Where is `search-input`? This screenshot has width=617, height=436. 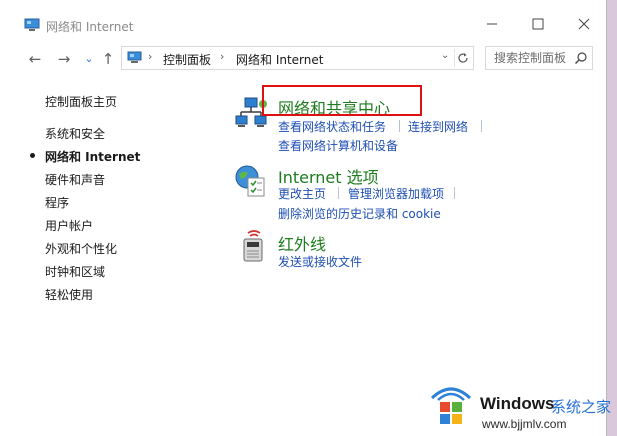
search-input is located at coordinates (530, 58).